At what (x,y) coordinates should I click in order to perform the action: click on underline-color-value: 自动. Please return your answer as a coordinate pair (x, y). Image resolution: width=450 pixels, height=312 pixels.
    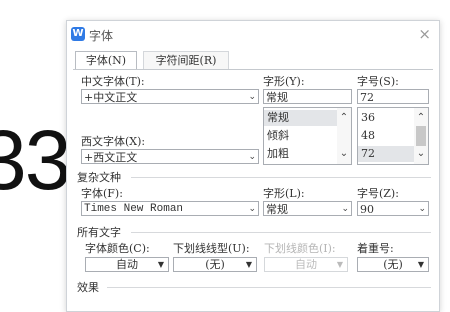
    Looking at the image, I should click on (306, 264).